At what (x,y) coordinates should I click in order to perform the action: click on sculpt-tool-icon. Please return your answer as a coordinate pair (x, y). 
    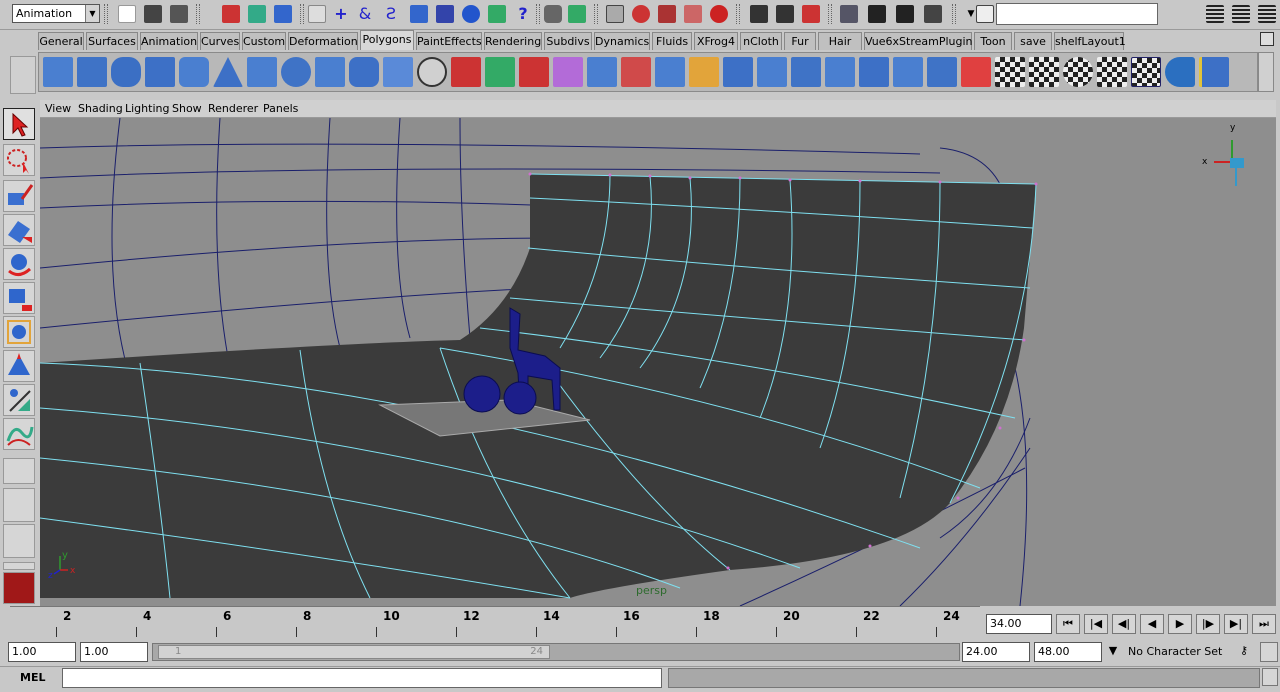
    Looking at the image, I should click on (976, 72).